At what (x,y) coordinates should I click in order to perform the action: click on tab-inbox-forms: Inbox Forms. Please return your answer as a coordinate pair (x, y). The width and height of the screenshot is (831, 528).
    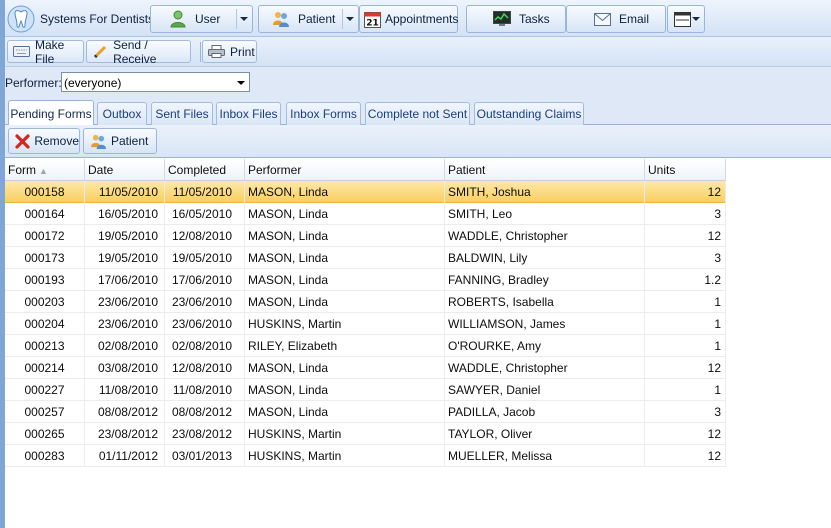
    Looking at the image, I should click on (323, 113).